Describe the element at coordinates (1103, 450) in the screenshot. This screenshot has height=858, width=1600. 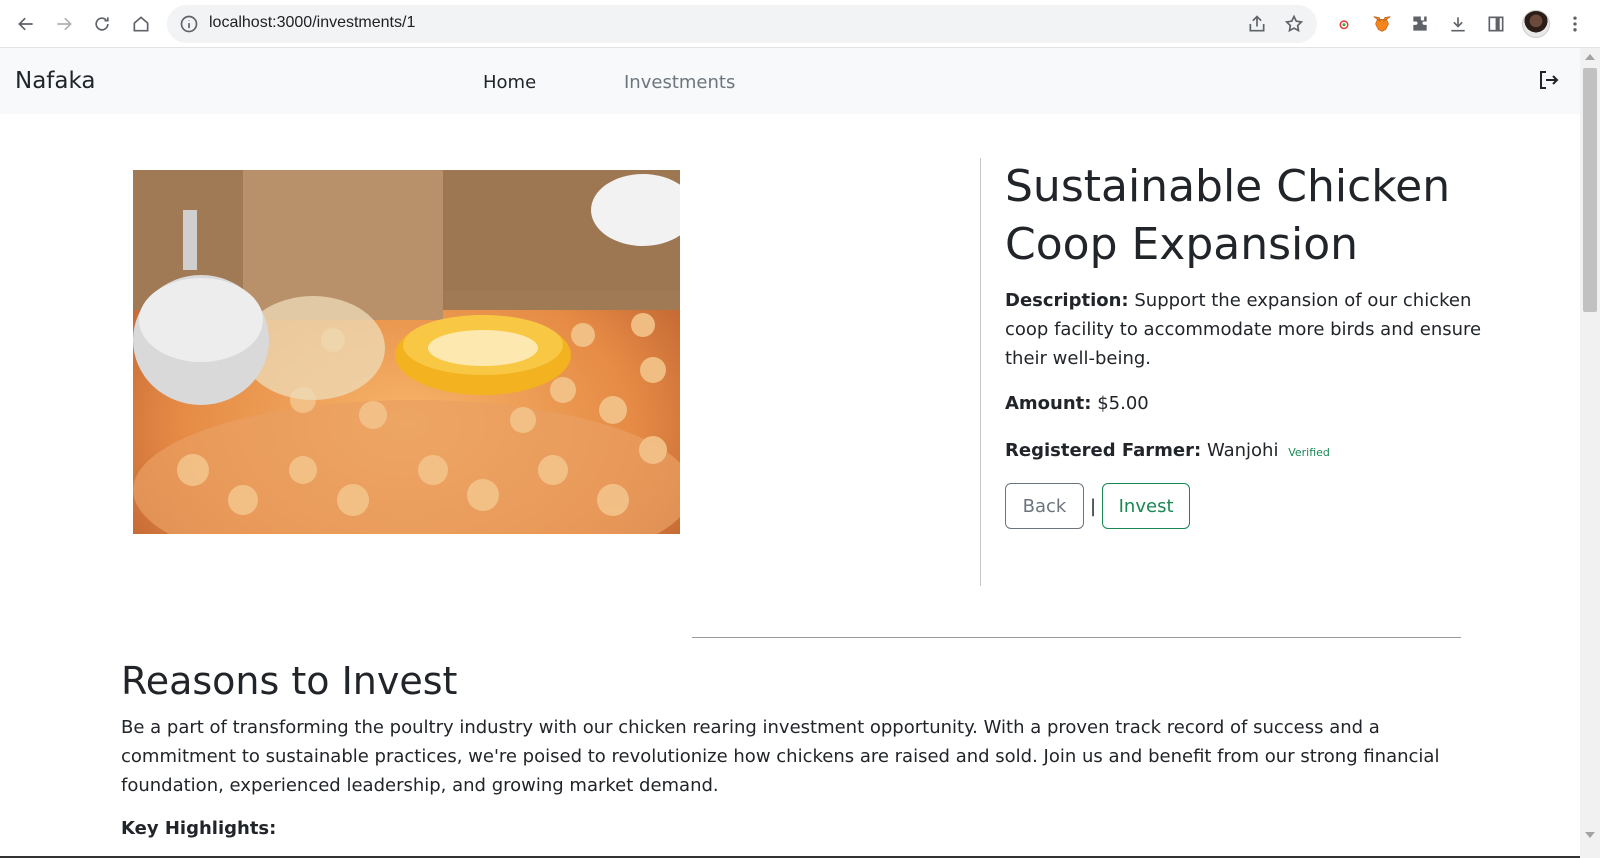
I see `farmer-label: Registered Farmer:` at that location.